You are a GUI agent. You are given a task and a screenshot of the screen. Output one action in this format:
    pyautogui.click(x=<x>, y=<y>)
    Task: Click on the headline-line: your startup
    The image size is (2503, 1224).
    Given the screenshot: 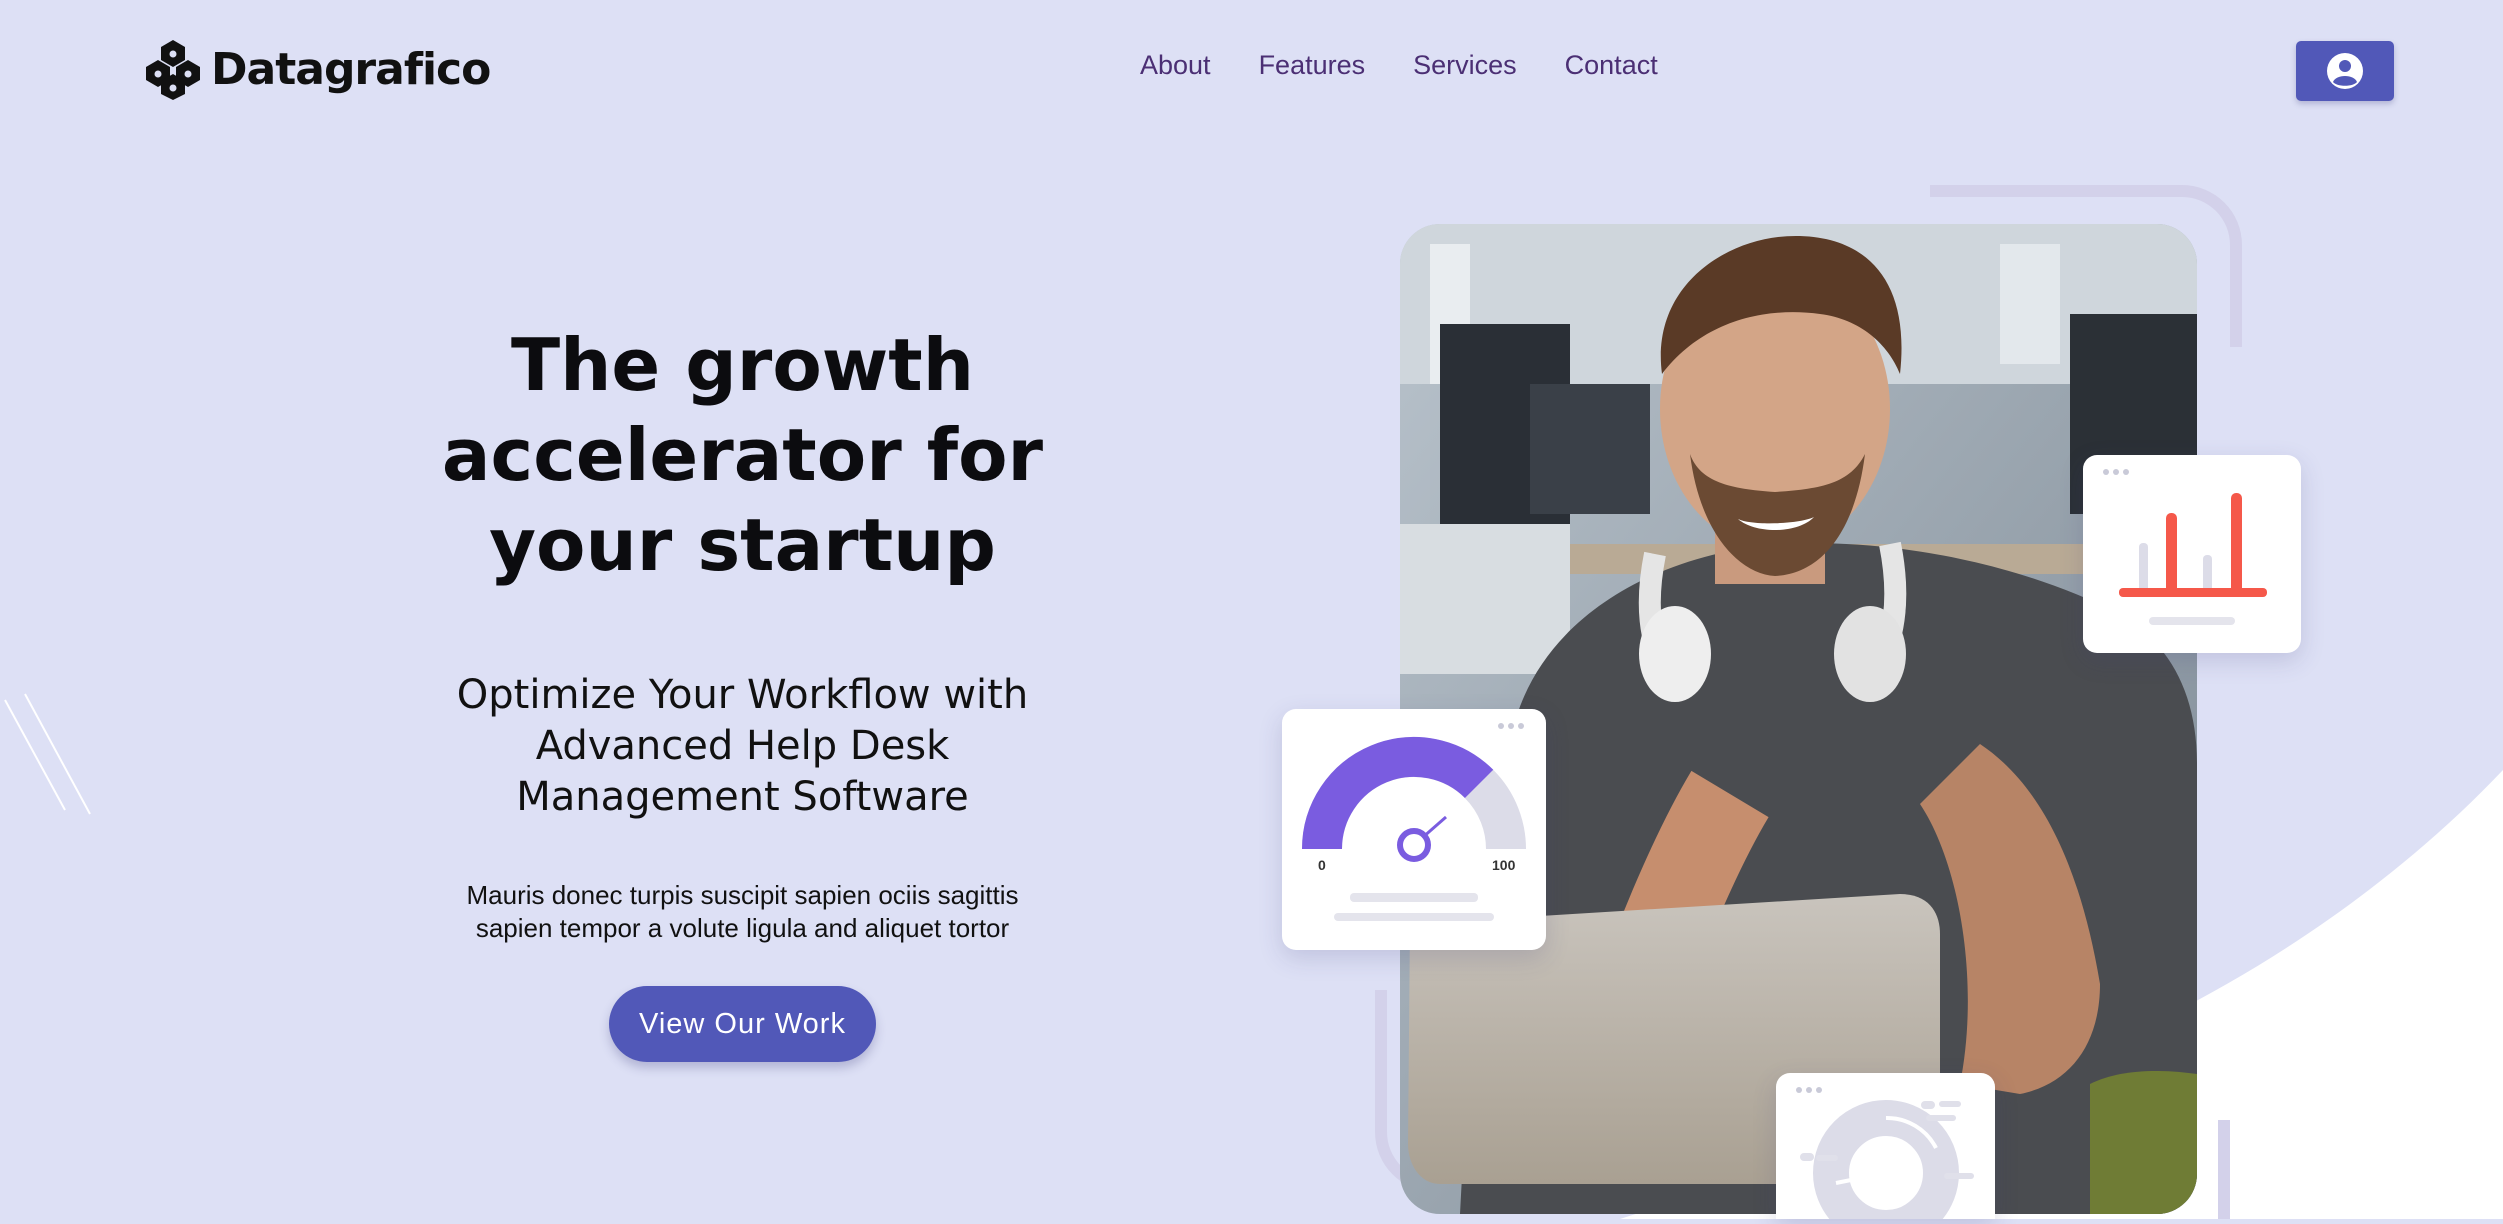 What is the action you would take?
    pyautogui.click(x=742, y=545)
    